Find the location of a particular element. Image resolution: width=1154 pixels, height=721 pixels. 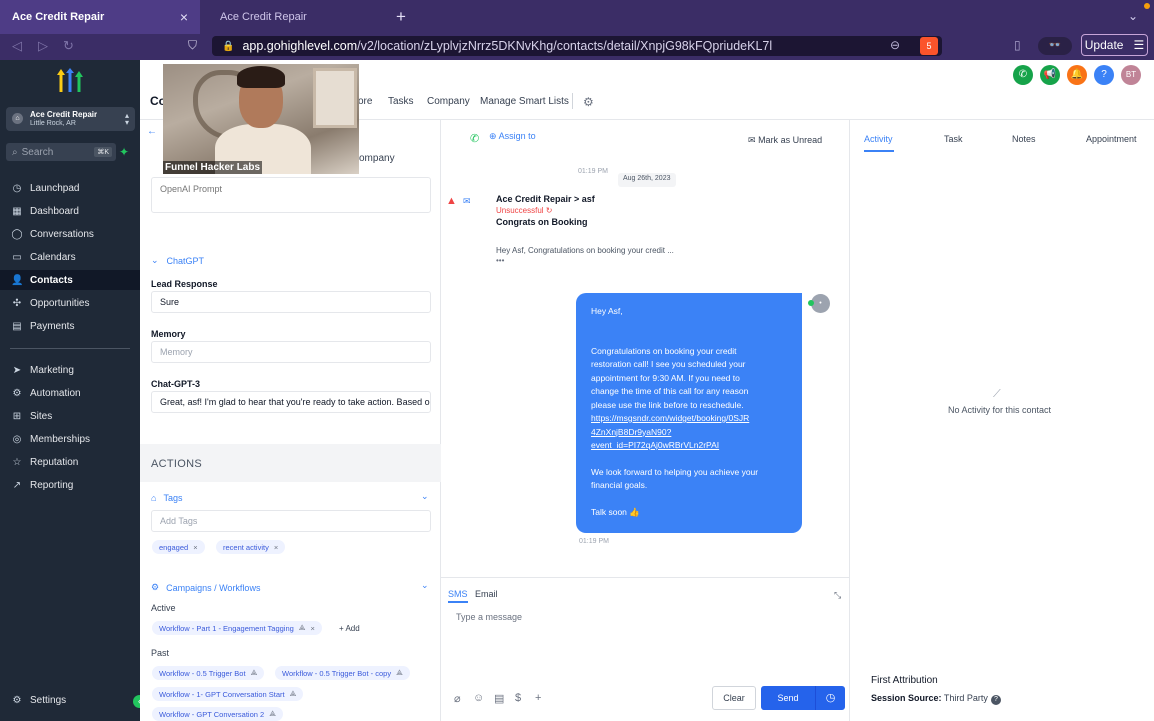

sidebar-item-label: Conversations is located at coordinates (62, 234).